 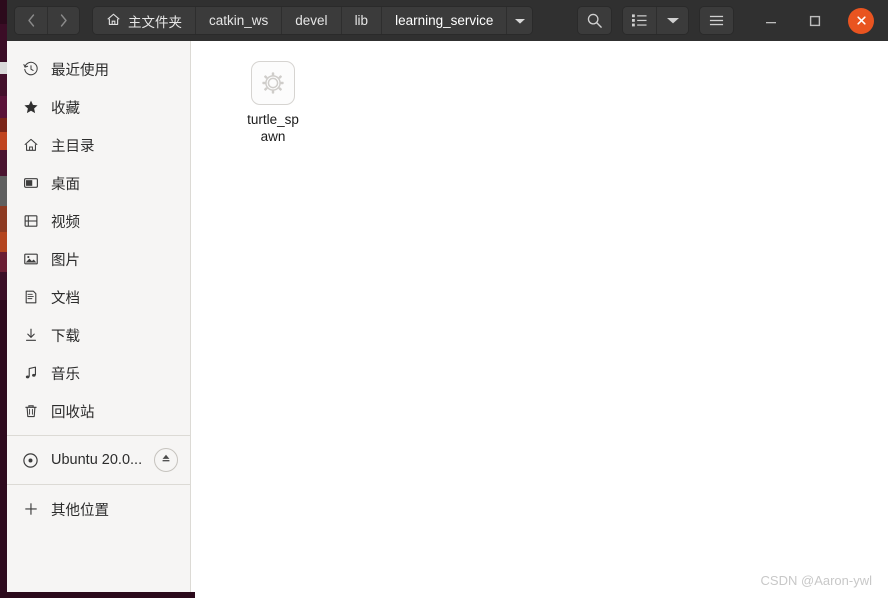 I want to click on search-group, so click(x=594, y=20).